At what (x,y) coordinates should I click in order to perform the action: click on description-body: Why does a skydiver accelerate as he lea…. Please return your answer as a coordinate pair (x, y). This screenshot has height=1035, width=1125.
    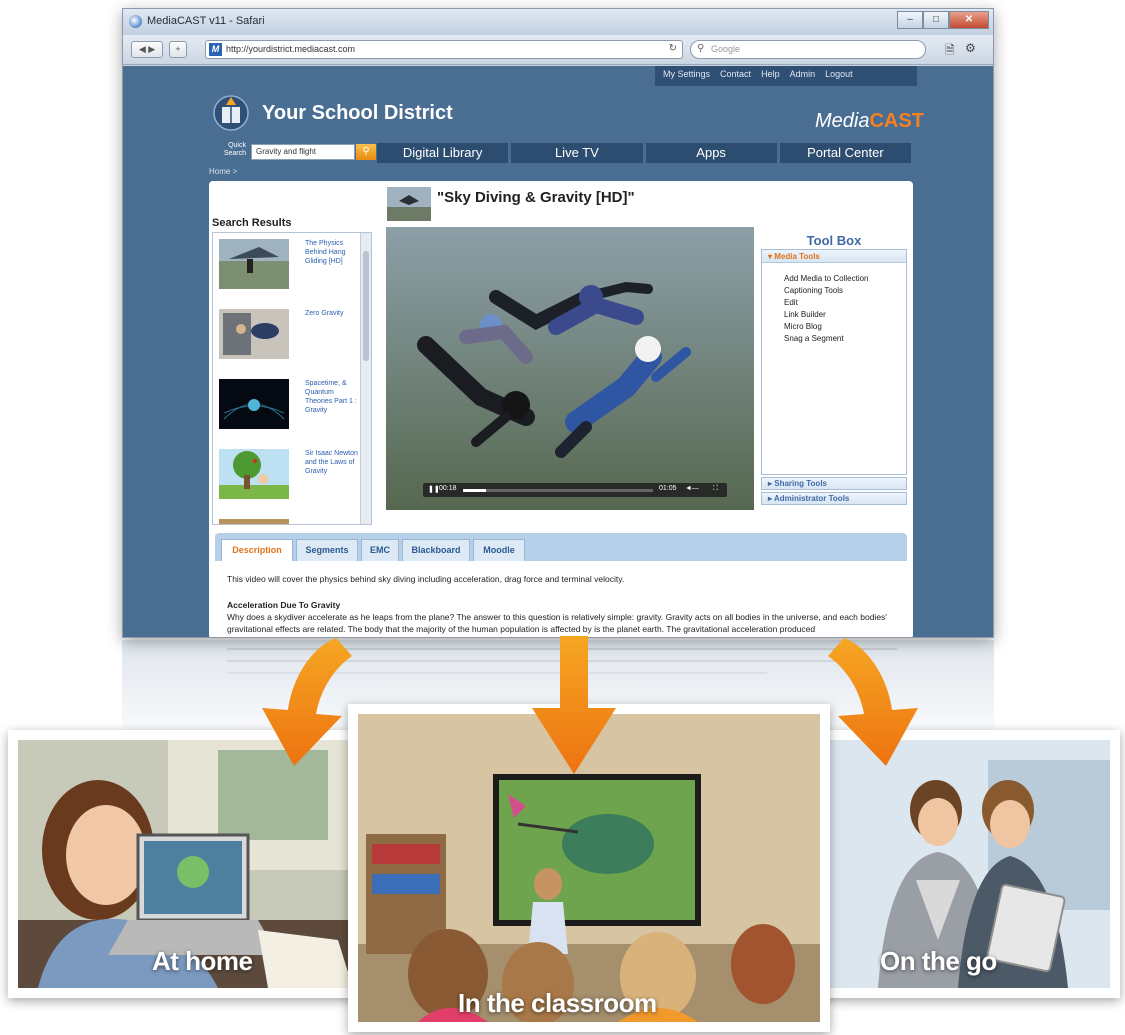
    Looking at the image, I should click on (557, 623).